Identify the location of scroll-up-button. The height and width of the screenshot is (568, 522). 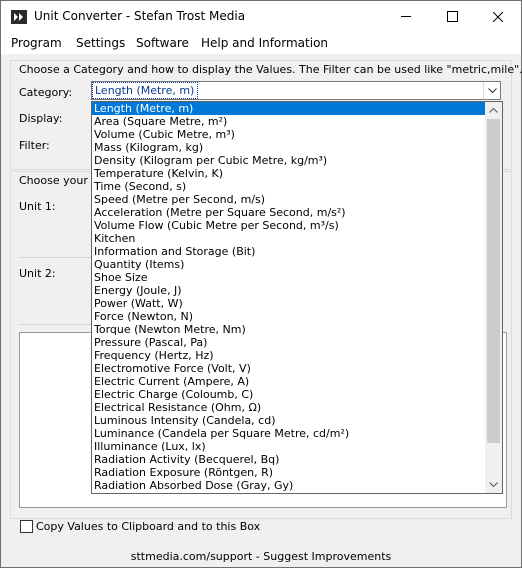
(493, 110).